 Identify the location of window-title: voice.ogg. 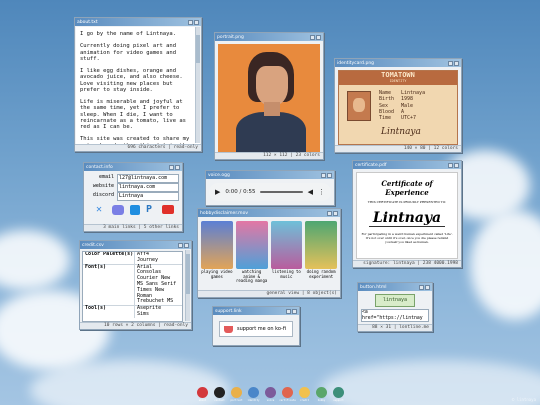
(219, 175).